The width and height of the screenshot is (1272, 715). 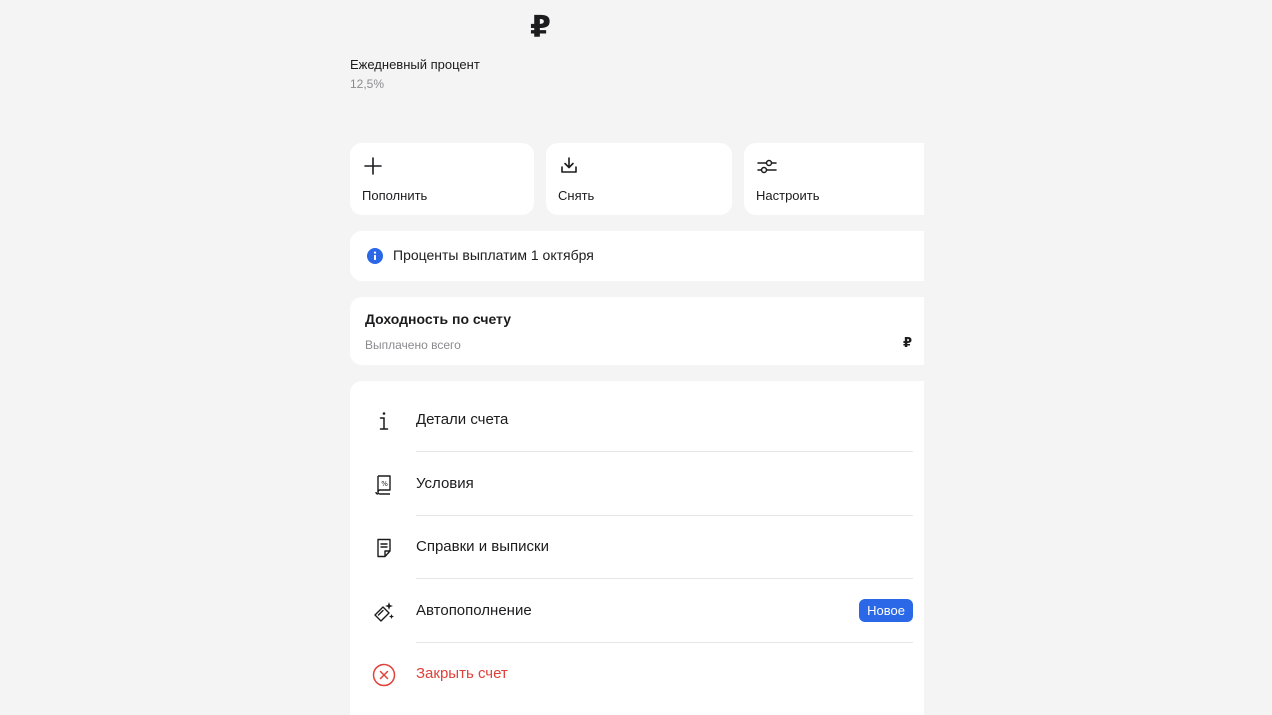 What do you see at coordinates (375, 256) in the screenshot?
I see `info-icon` at bounding box center [375, 256].